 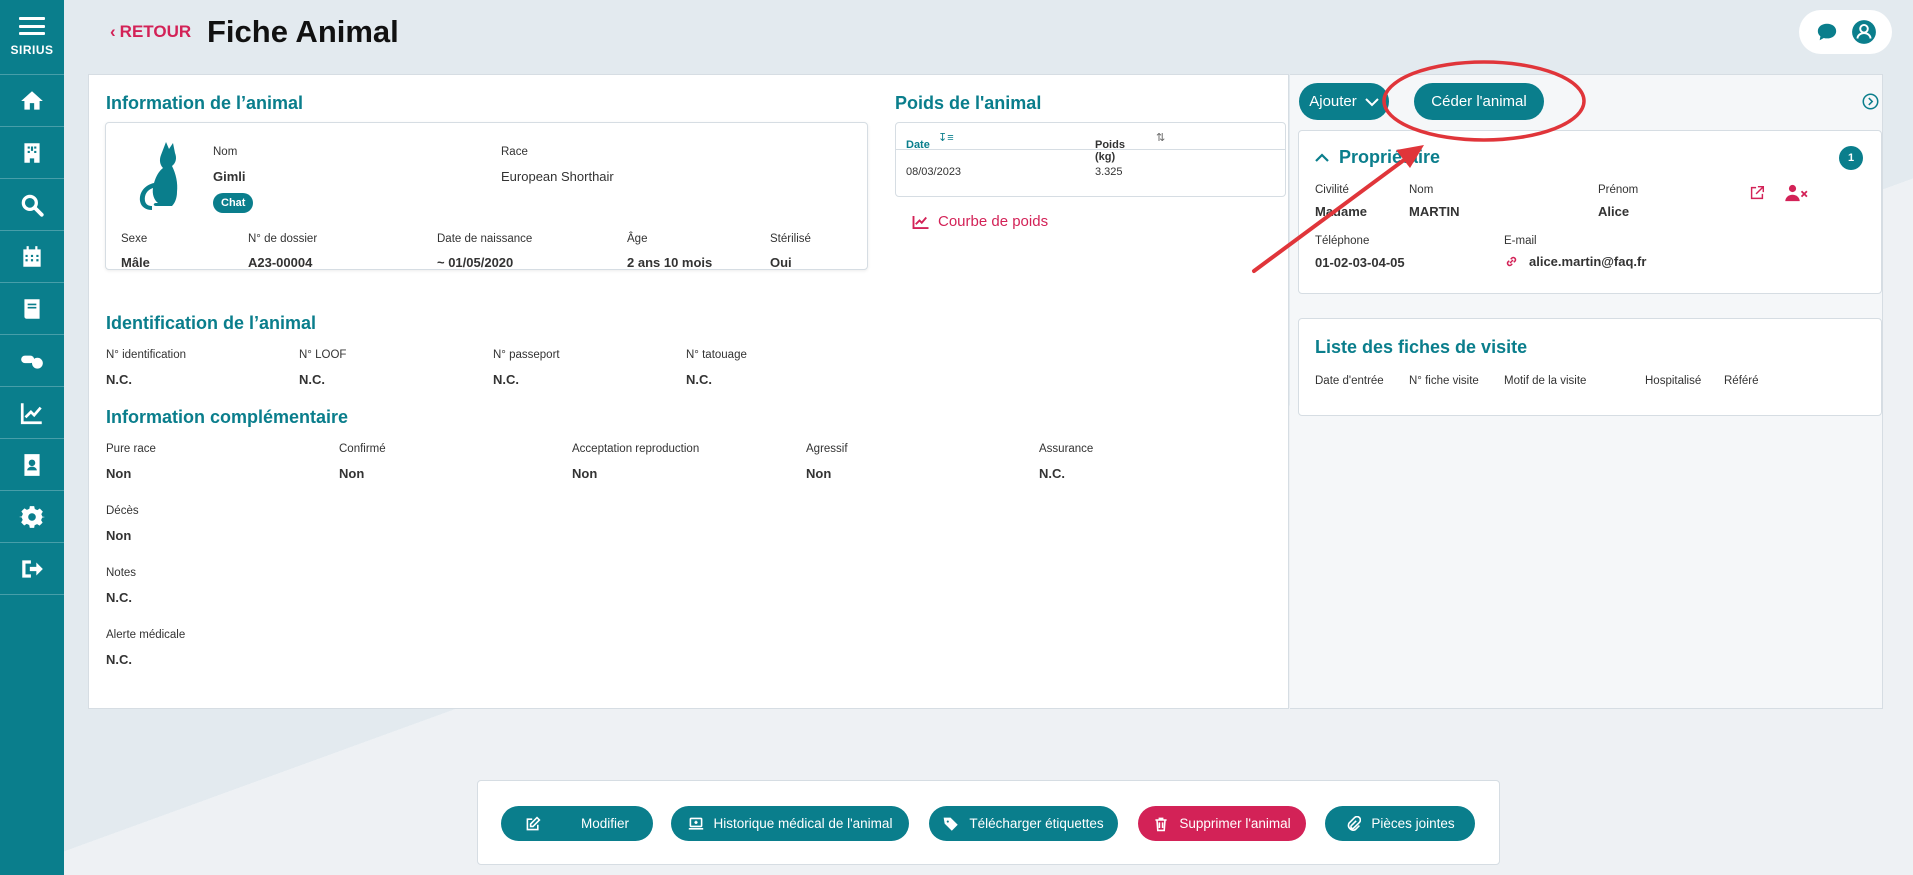 I want to click on age-value: 2 ans 10 mois, so click(x=670, y=262).